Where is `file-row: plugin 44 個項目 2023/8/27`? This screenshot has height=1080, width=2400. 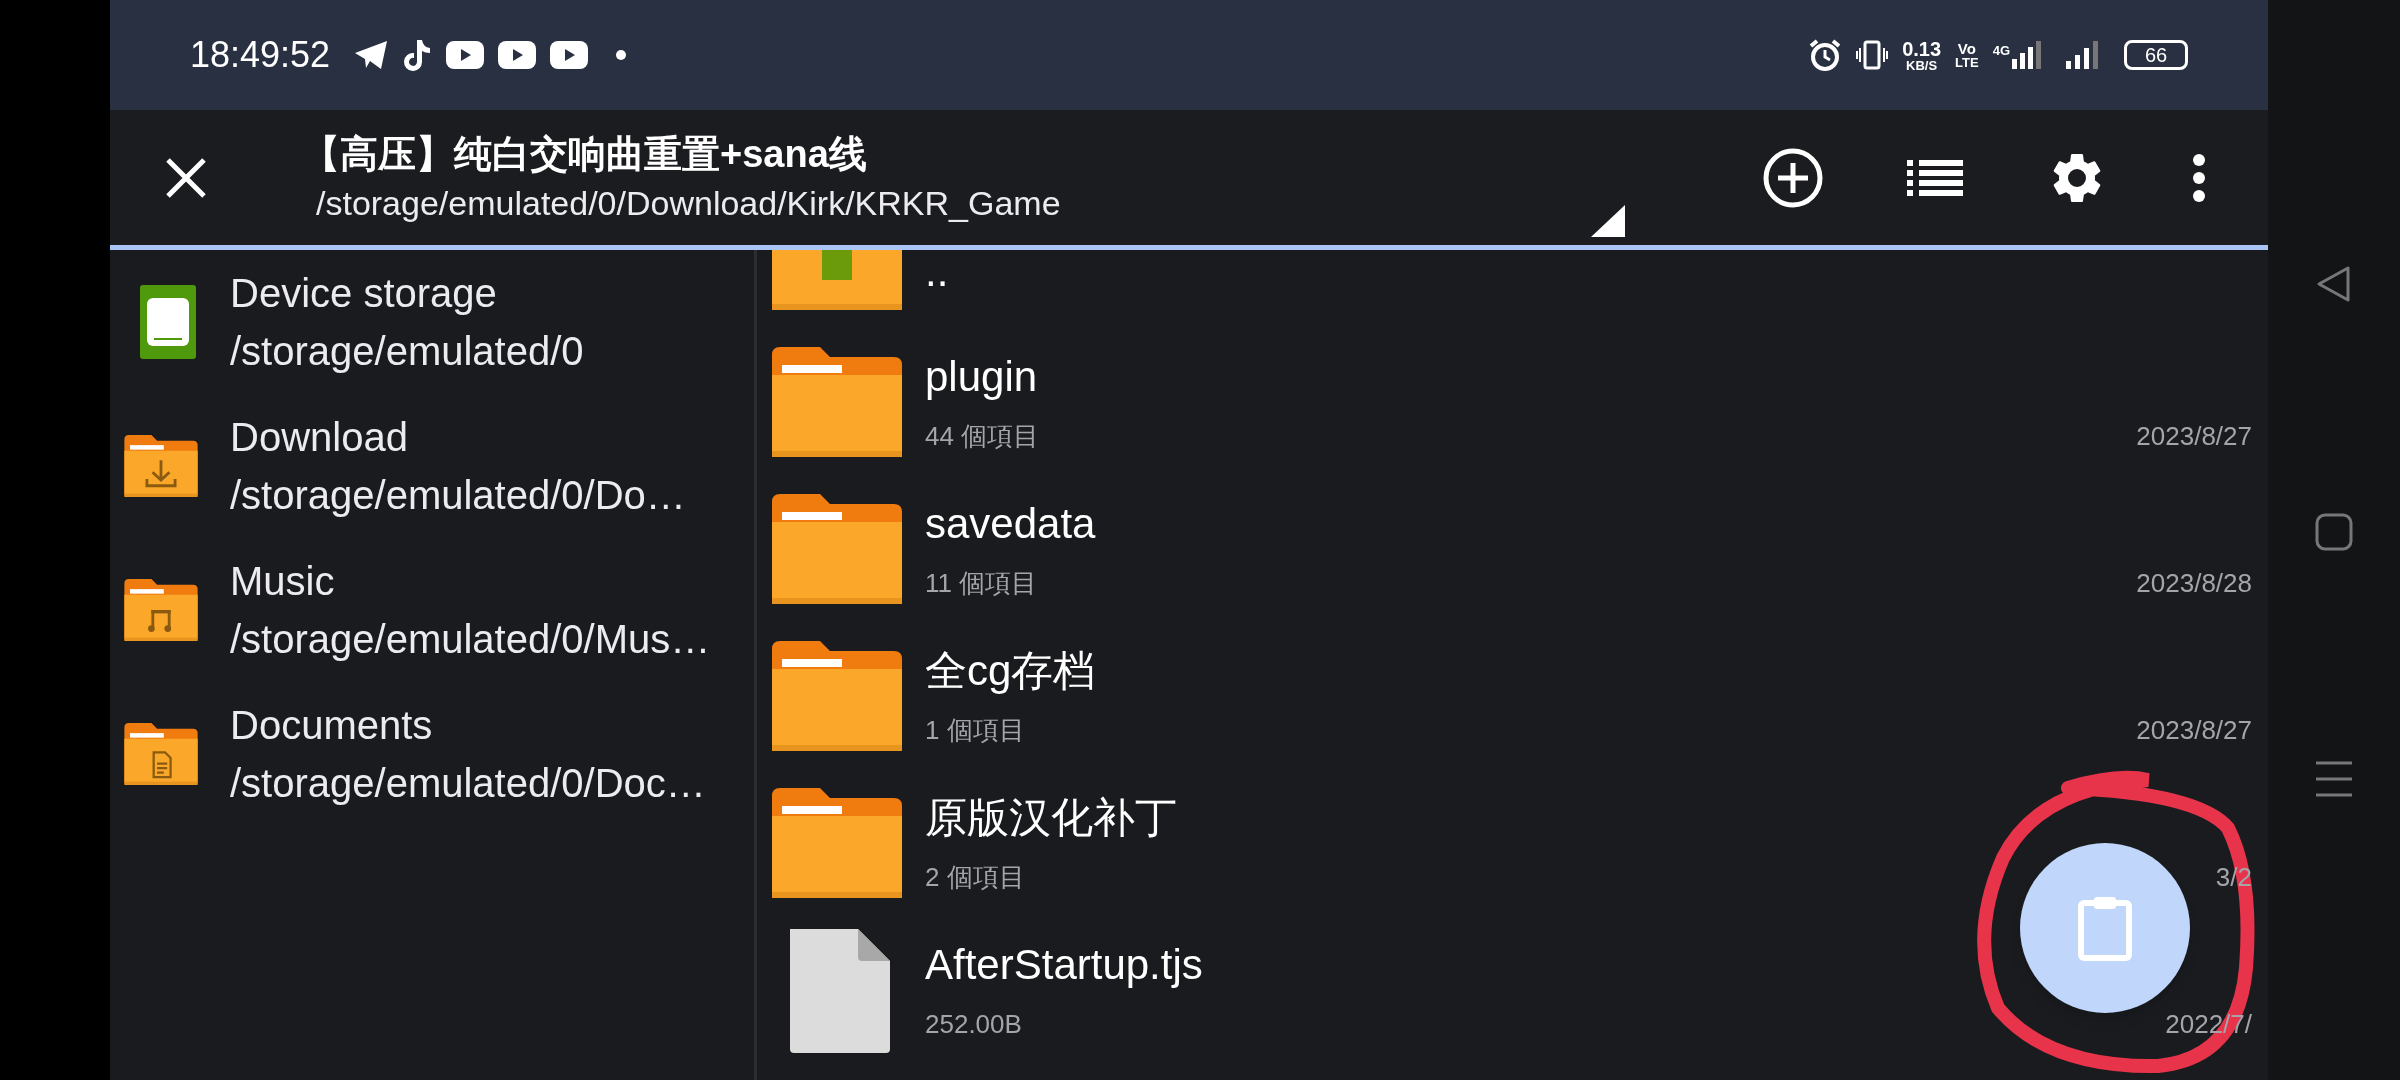
file-row: plugin 44 個項目 2023/8/27 is located at coordinates (1512, 402).